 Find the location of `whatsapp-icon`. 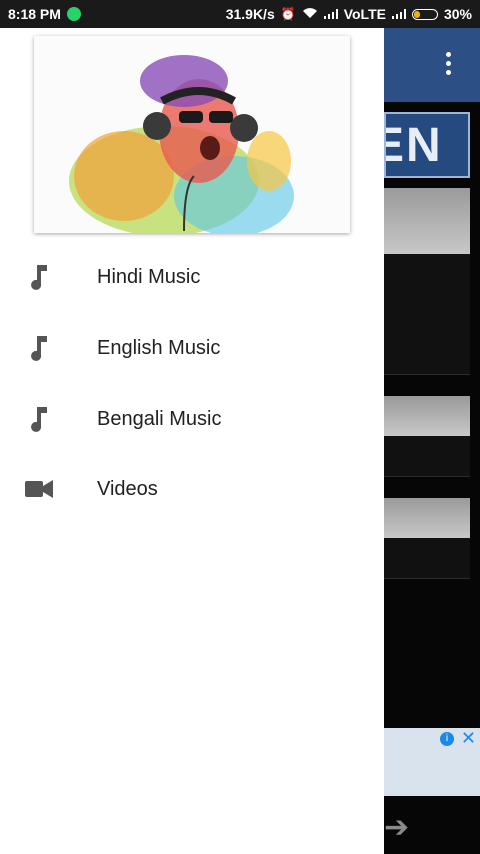

whatsapp-icon is located at coordinates (73, 14).